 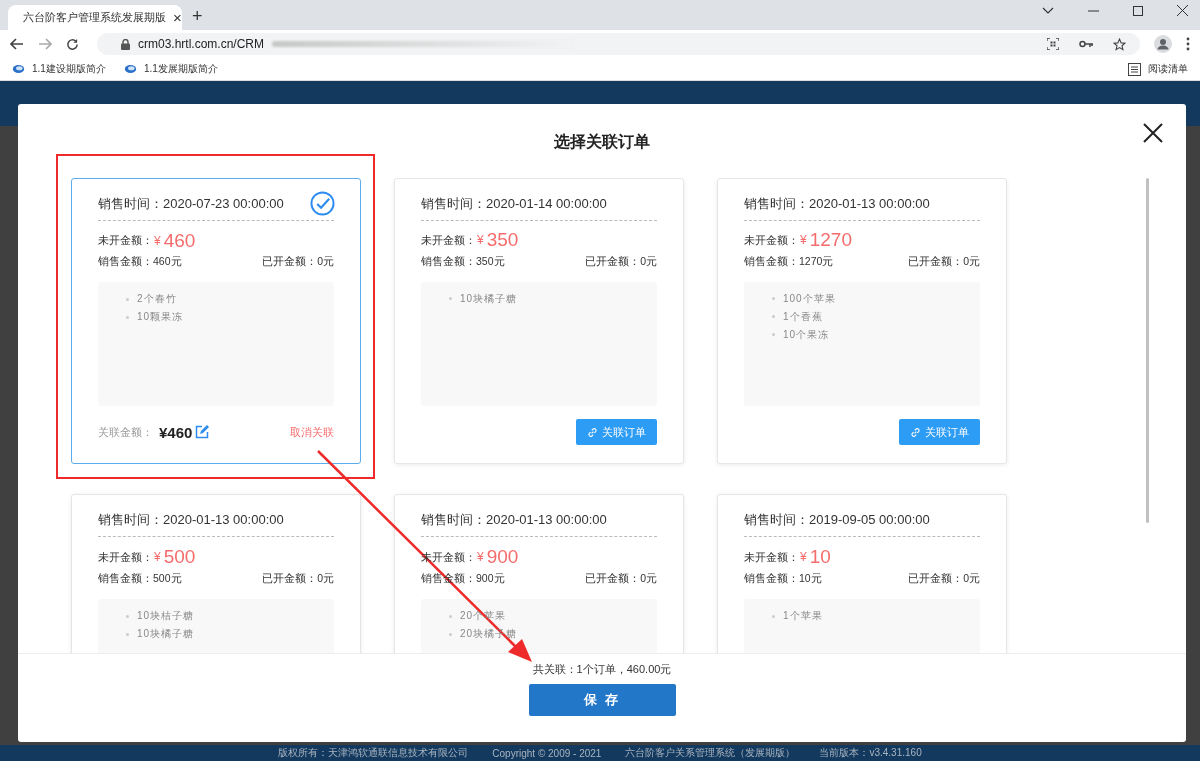 I want to click on order-card: 销售时间：2019-09-05 00:00:00 未开金额：¥10 销售金额：10元 已开金额：0元 1个苹果, so click(x=862, y=573).